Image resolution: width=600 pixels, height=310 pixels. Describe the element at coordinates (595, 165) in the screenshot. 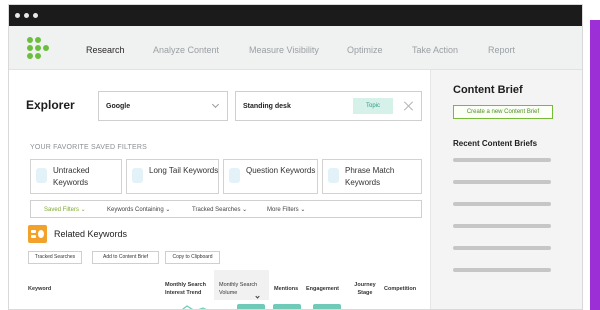

I see `accent-edge-bar` at that location.